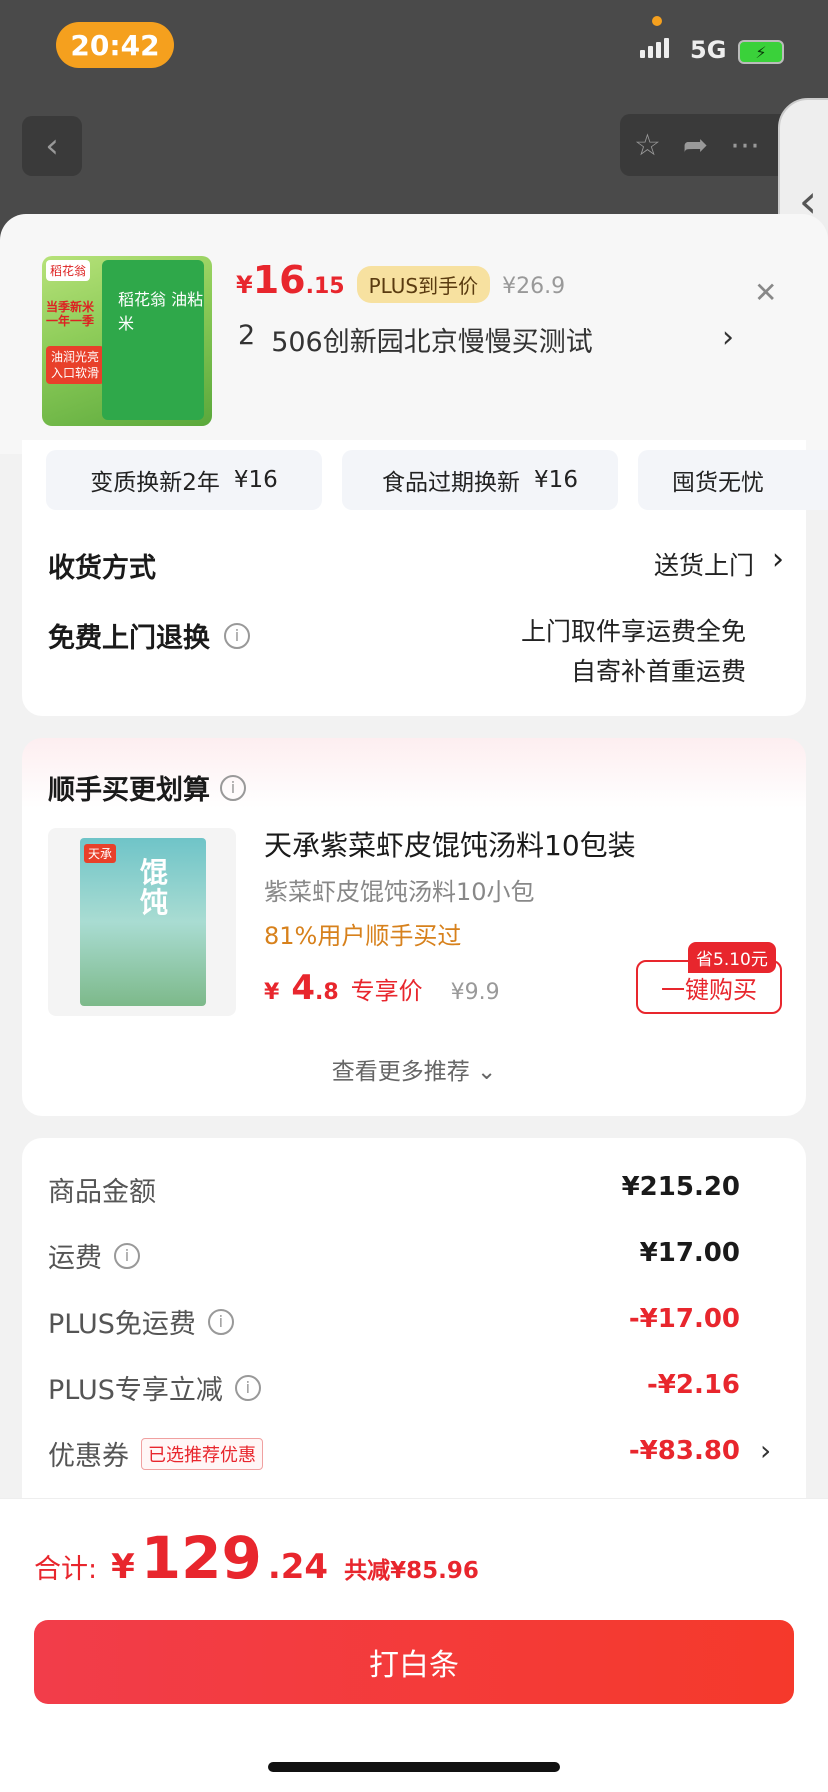 The image size is (828, 1792). Describe the element at coordinates (147, 787) in the screenshot. I see `recommend-title: 顺手买更划算 i` at that location.